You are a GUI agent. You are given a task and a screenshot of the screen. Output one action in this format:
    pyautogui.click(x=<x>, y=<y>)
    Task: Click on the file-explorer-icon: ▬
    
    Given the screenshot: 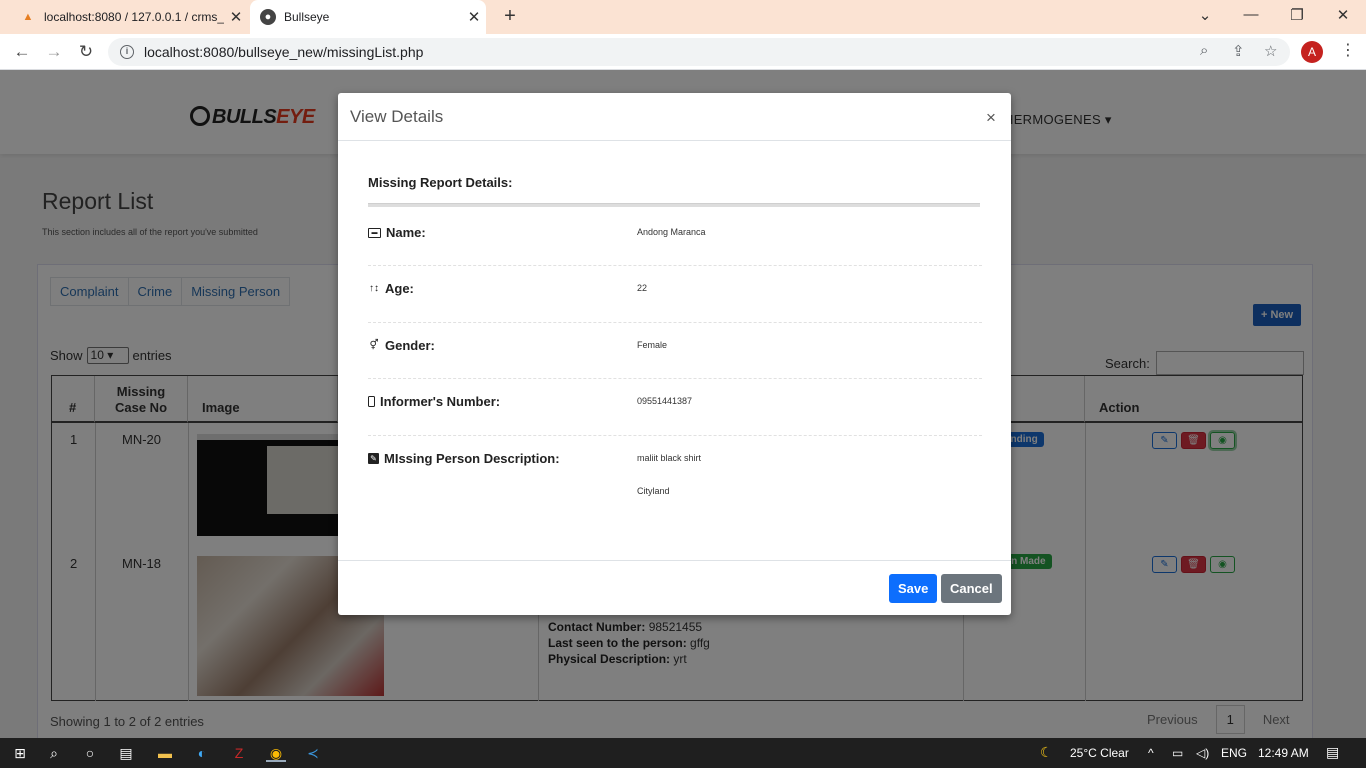 What is the action you would take?
    pyautogui.click(x=165, y=753)
    